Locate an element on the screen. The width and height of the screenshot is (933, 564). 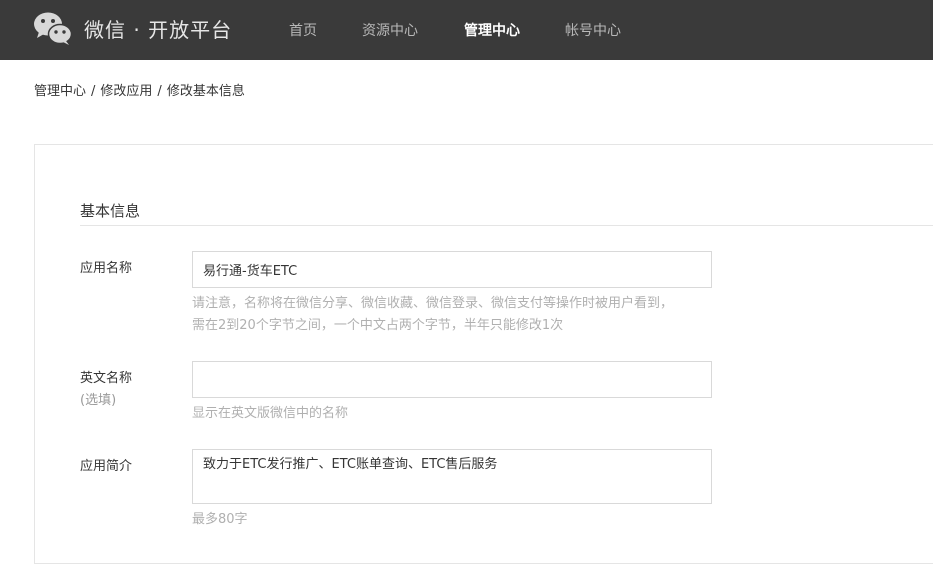
app-name-hint-line1: 请注意，名称将在微信分享、微信收藏、微信登录、微信支付等操作时被用户看到， is located at coordinates (433, 303).